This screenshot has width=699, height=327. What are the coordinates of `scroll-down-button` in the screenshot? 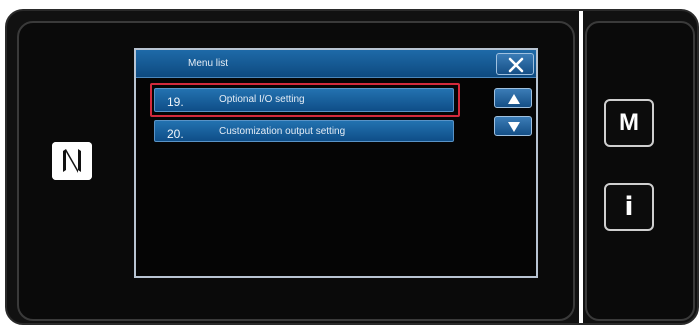 It's located at (513, 126).